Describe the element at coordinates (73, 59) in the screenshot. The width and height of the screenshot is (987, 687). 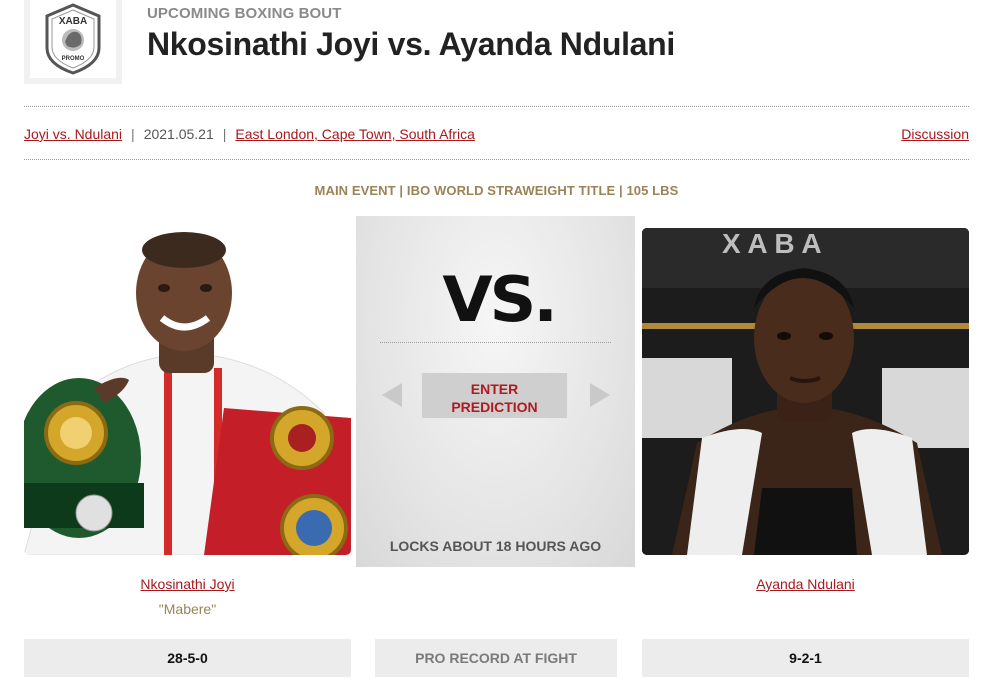
I see `logo-subtext: PROMO` at that location.